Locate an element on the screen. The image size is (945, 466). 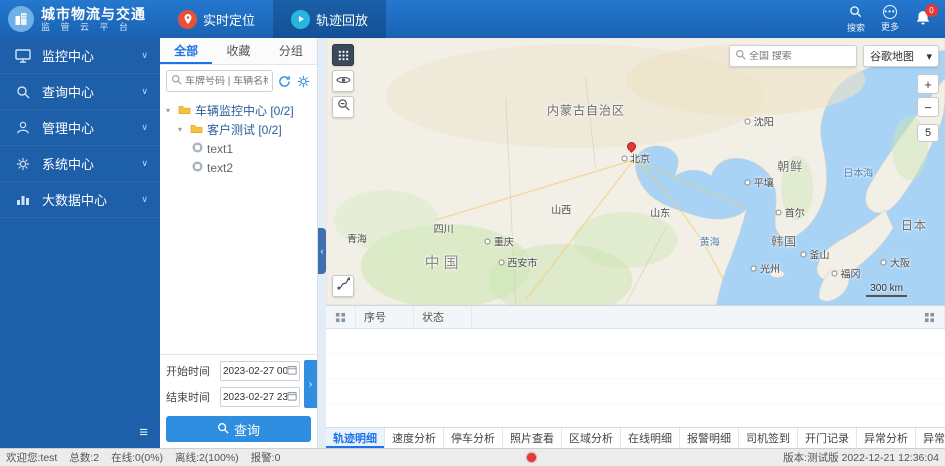
table-settings-icon is located at coordinates (930, 317).